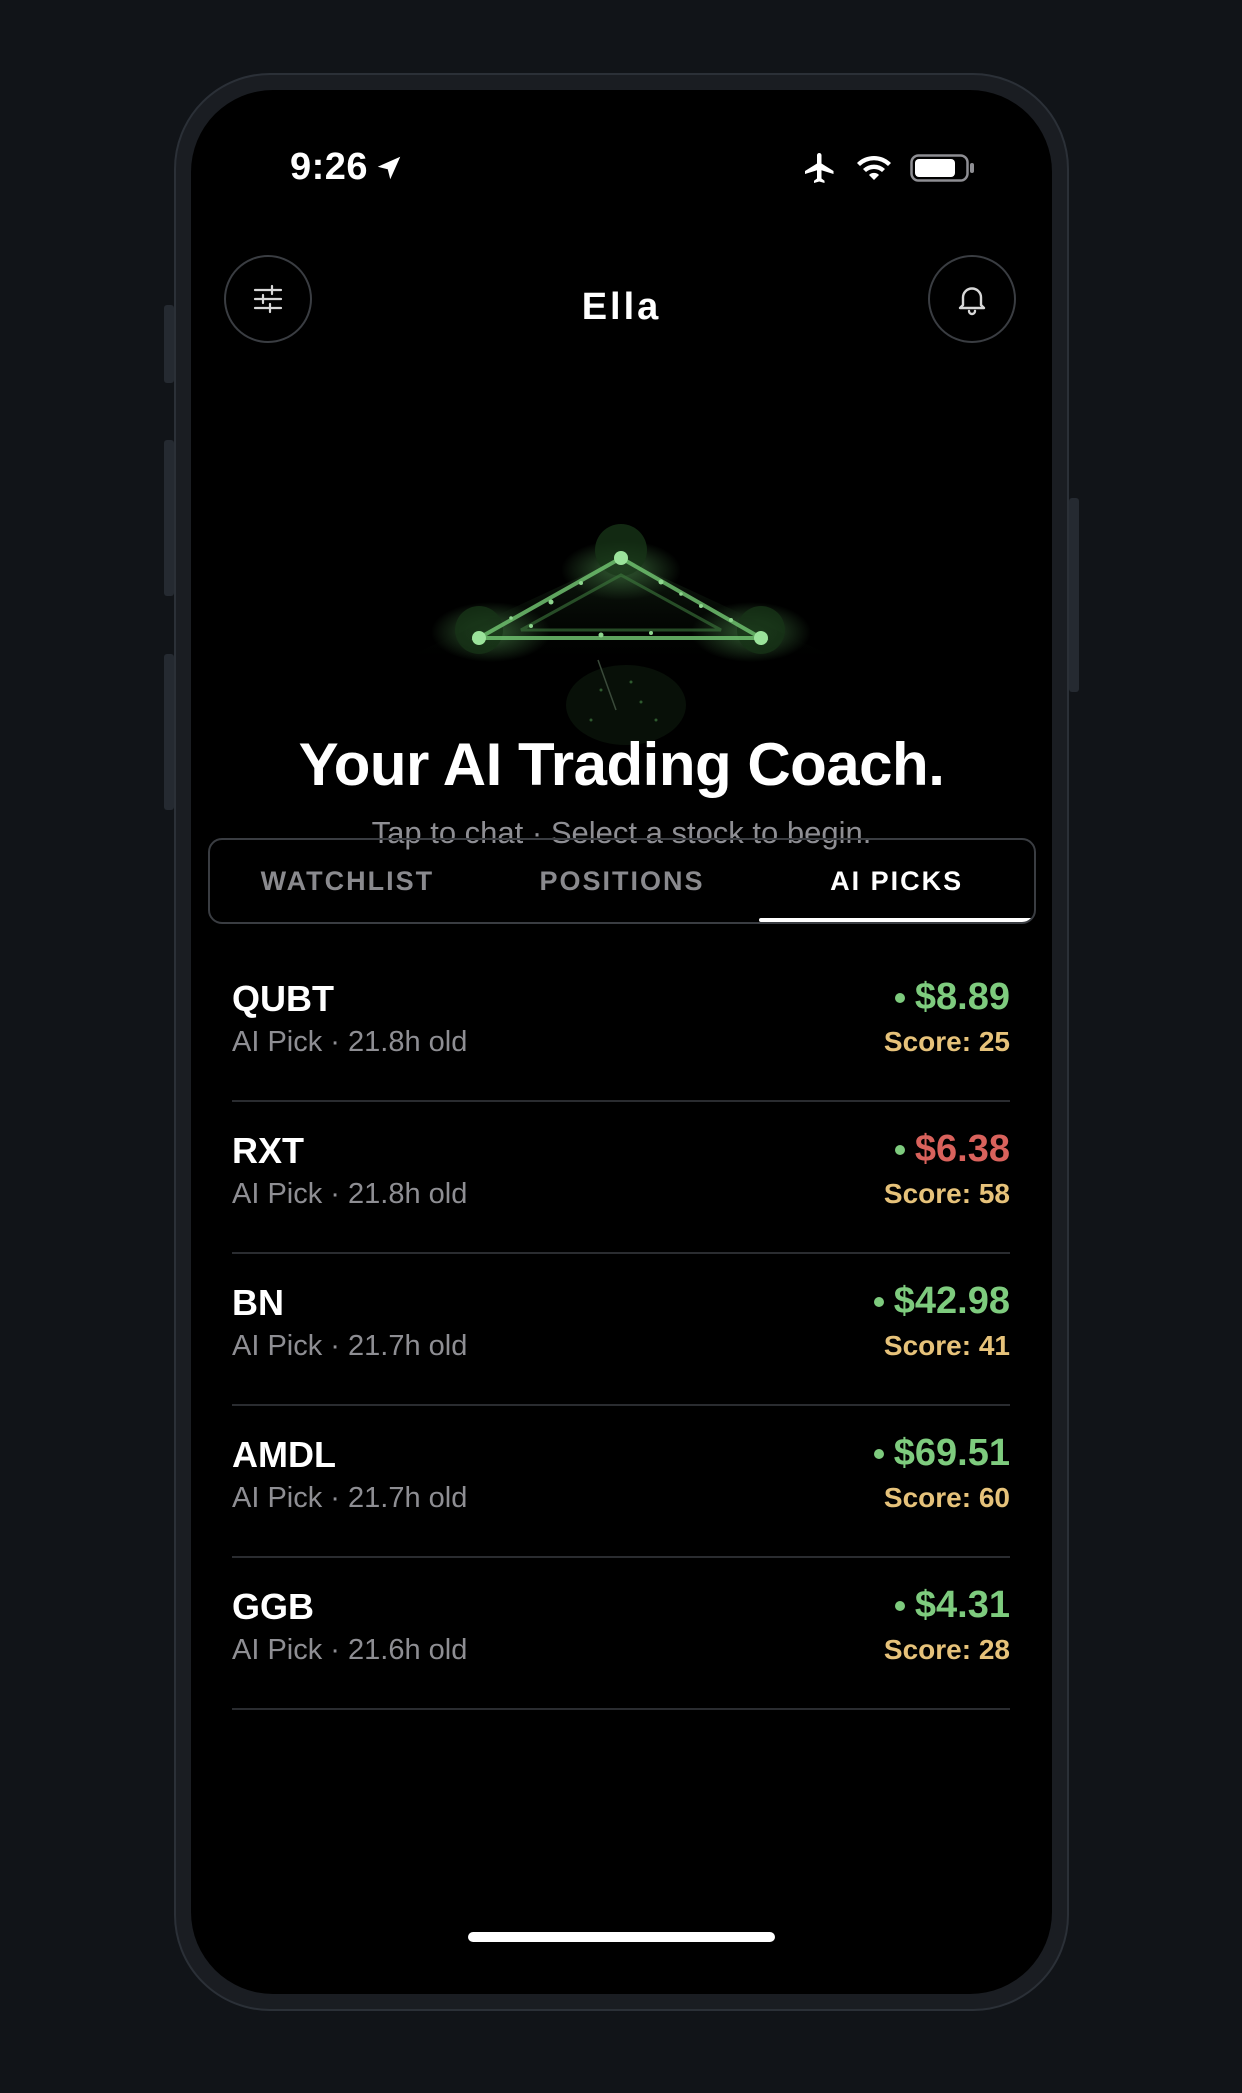 Image resolution: width=1242 pixels, height=2093 pixels. I want to click on tab-positions: POSITIONS, so click(622, 881).